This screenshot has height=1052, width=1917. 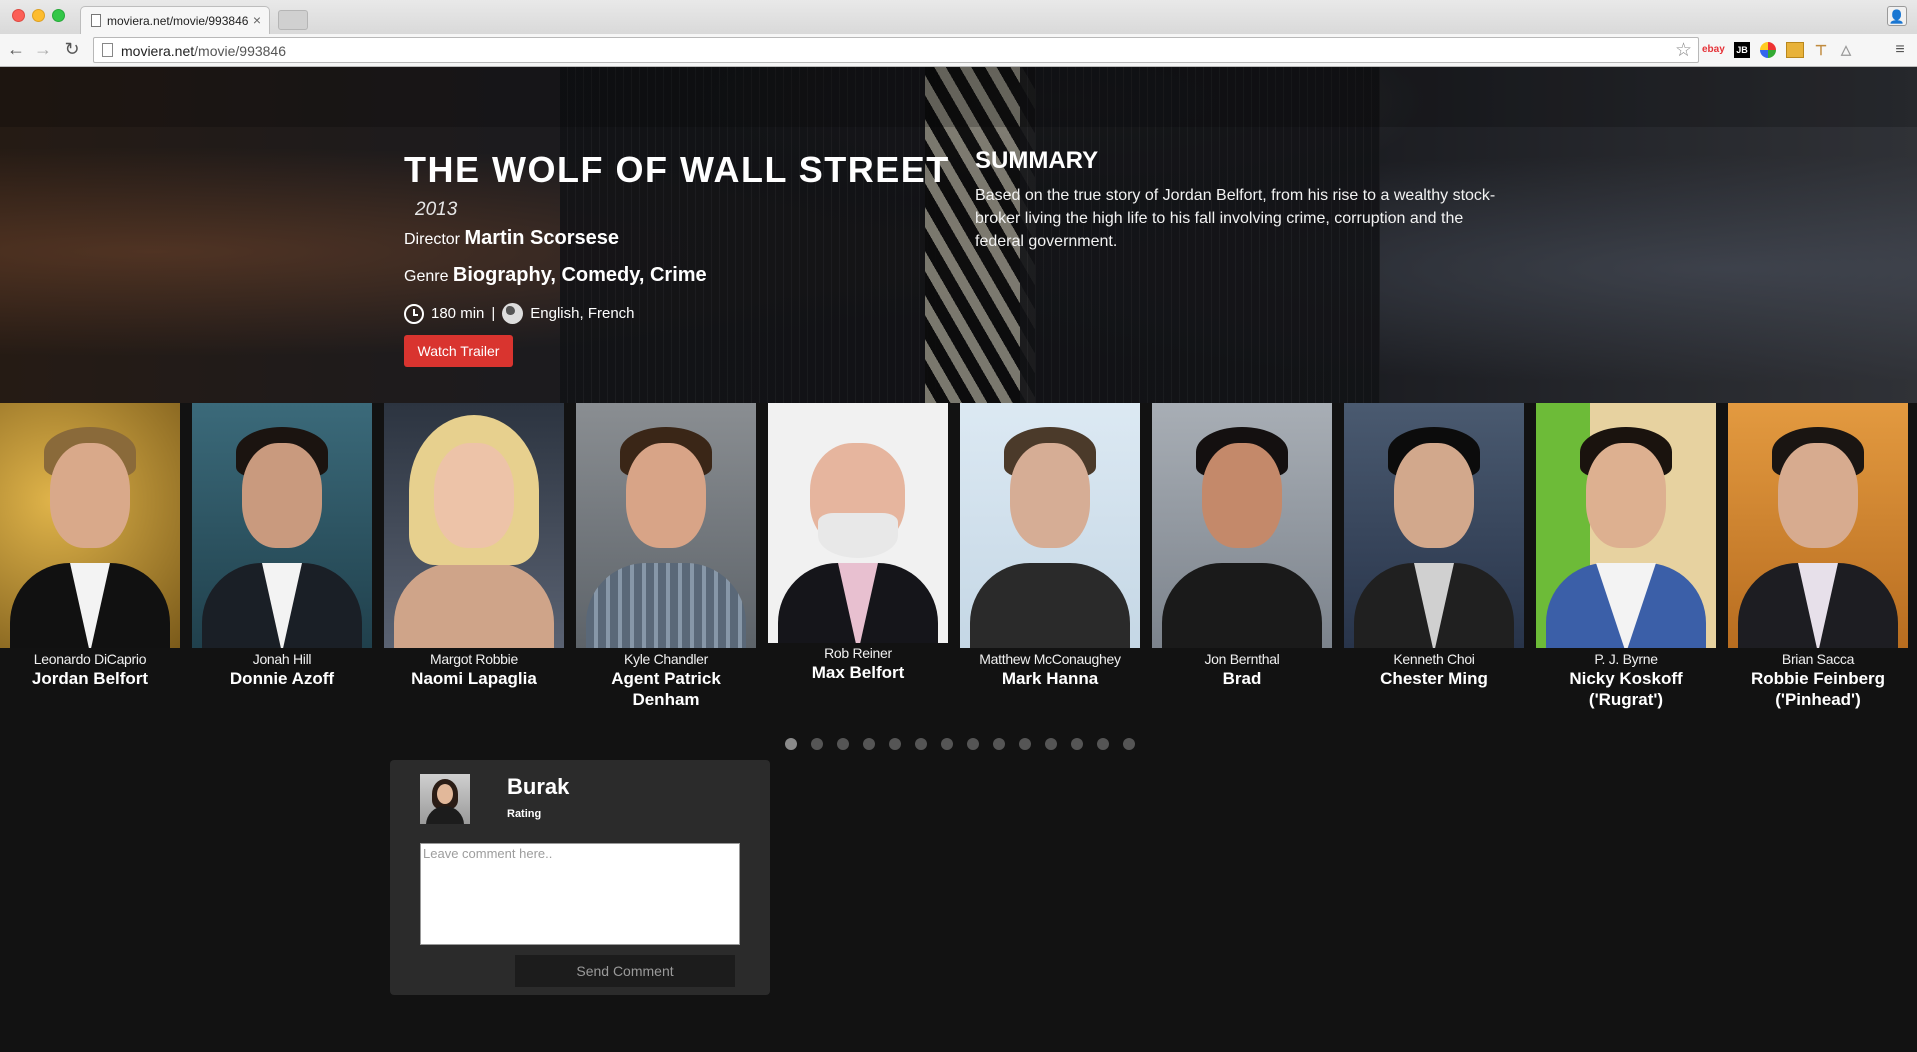 What do you see at coordinates (436, 209) in the screenshot?
I see `movie-year: 2013` at bounding box center [436, 209].